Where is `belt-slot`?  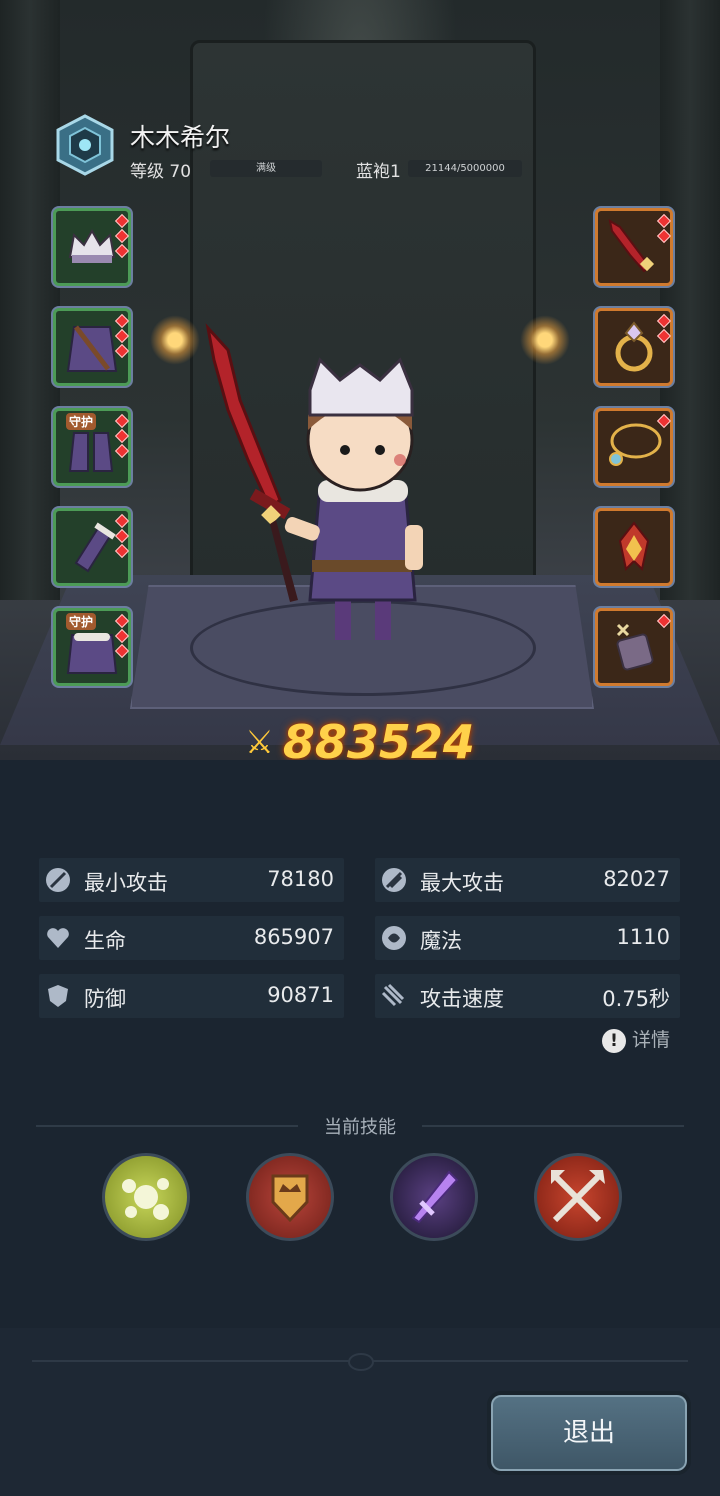 belt-slot is located at coordinates (634, 547).